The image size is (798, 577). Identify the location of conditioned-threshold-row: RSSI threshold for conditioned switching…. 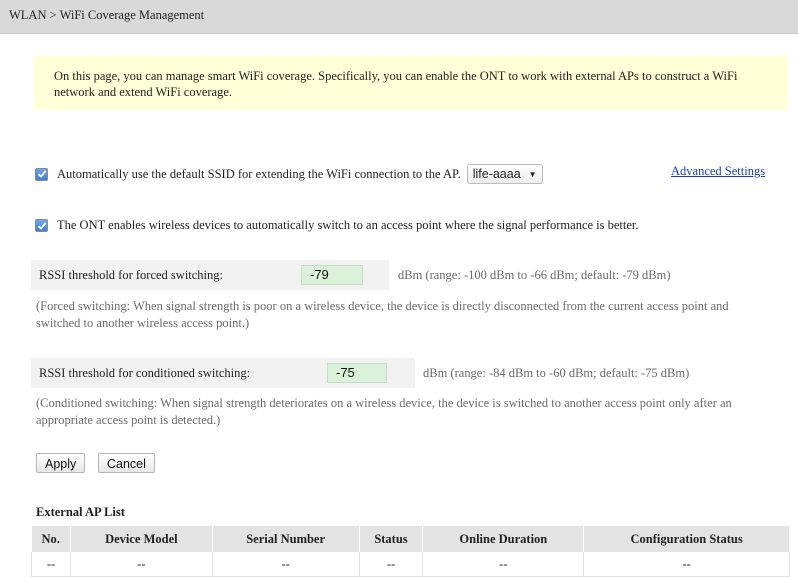
(223, 373).